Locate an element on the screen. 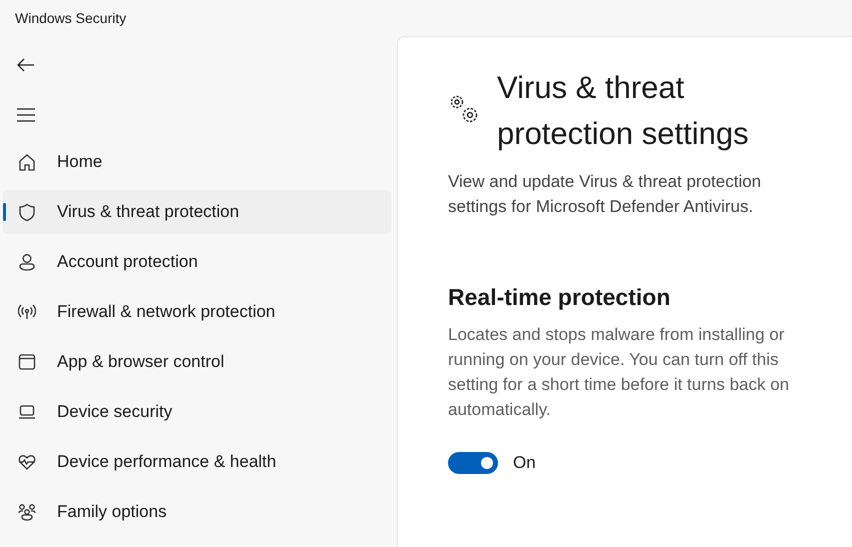  nav-item: Home is located at coordinates (197, 162).